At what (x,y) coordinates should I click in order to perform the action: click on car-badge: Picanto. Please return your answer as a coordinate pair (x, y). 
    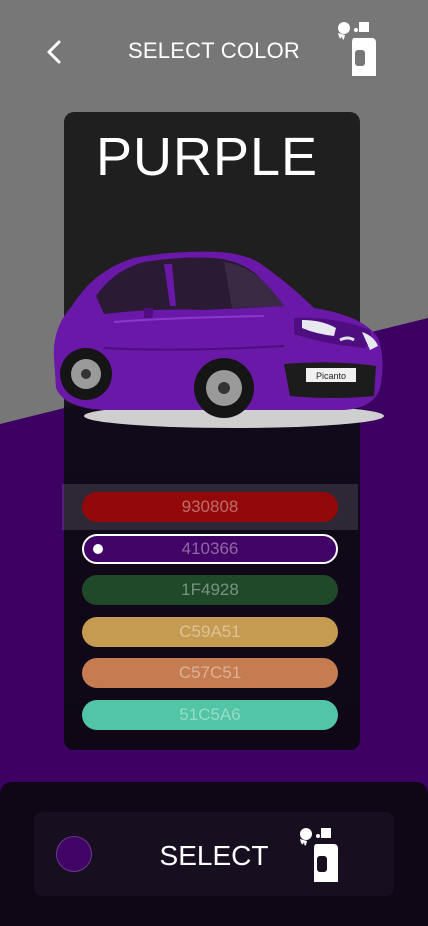
    Looking at the image, I should click on (331, 376).